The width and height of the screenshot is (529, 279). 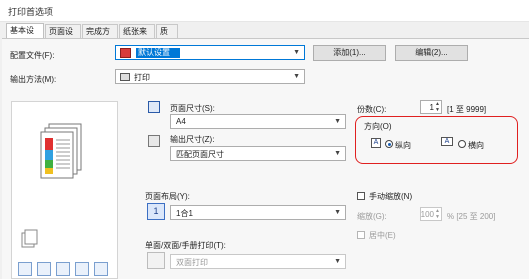 I want to click on output-size-label: 输出尺寸(Z):, so click(x=192, y=139).